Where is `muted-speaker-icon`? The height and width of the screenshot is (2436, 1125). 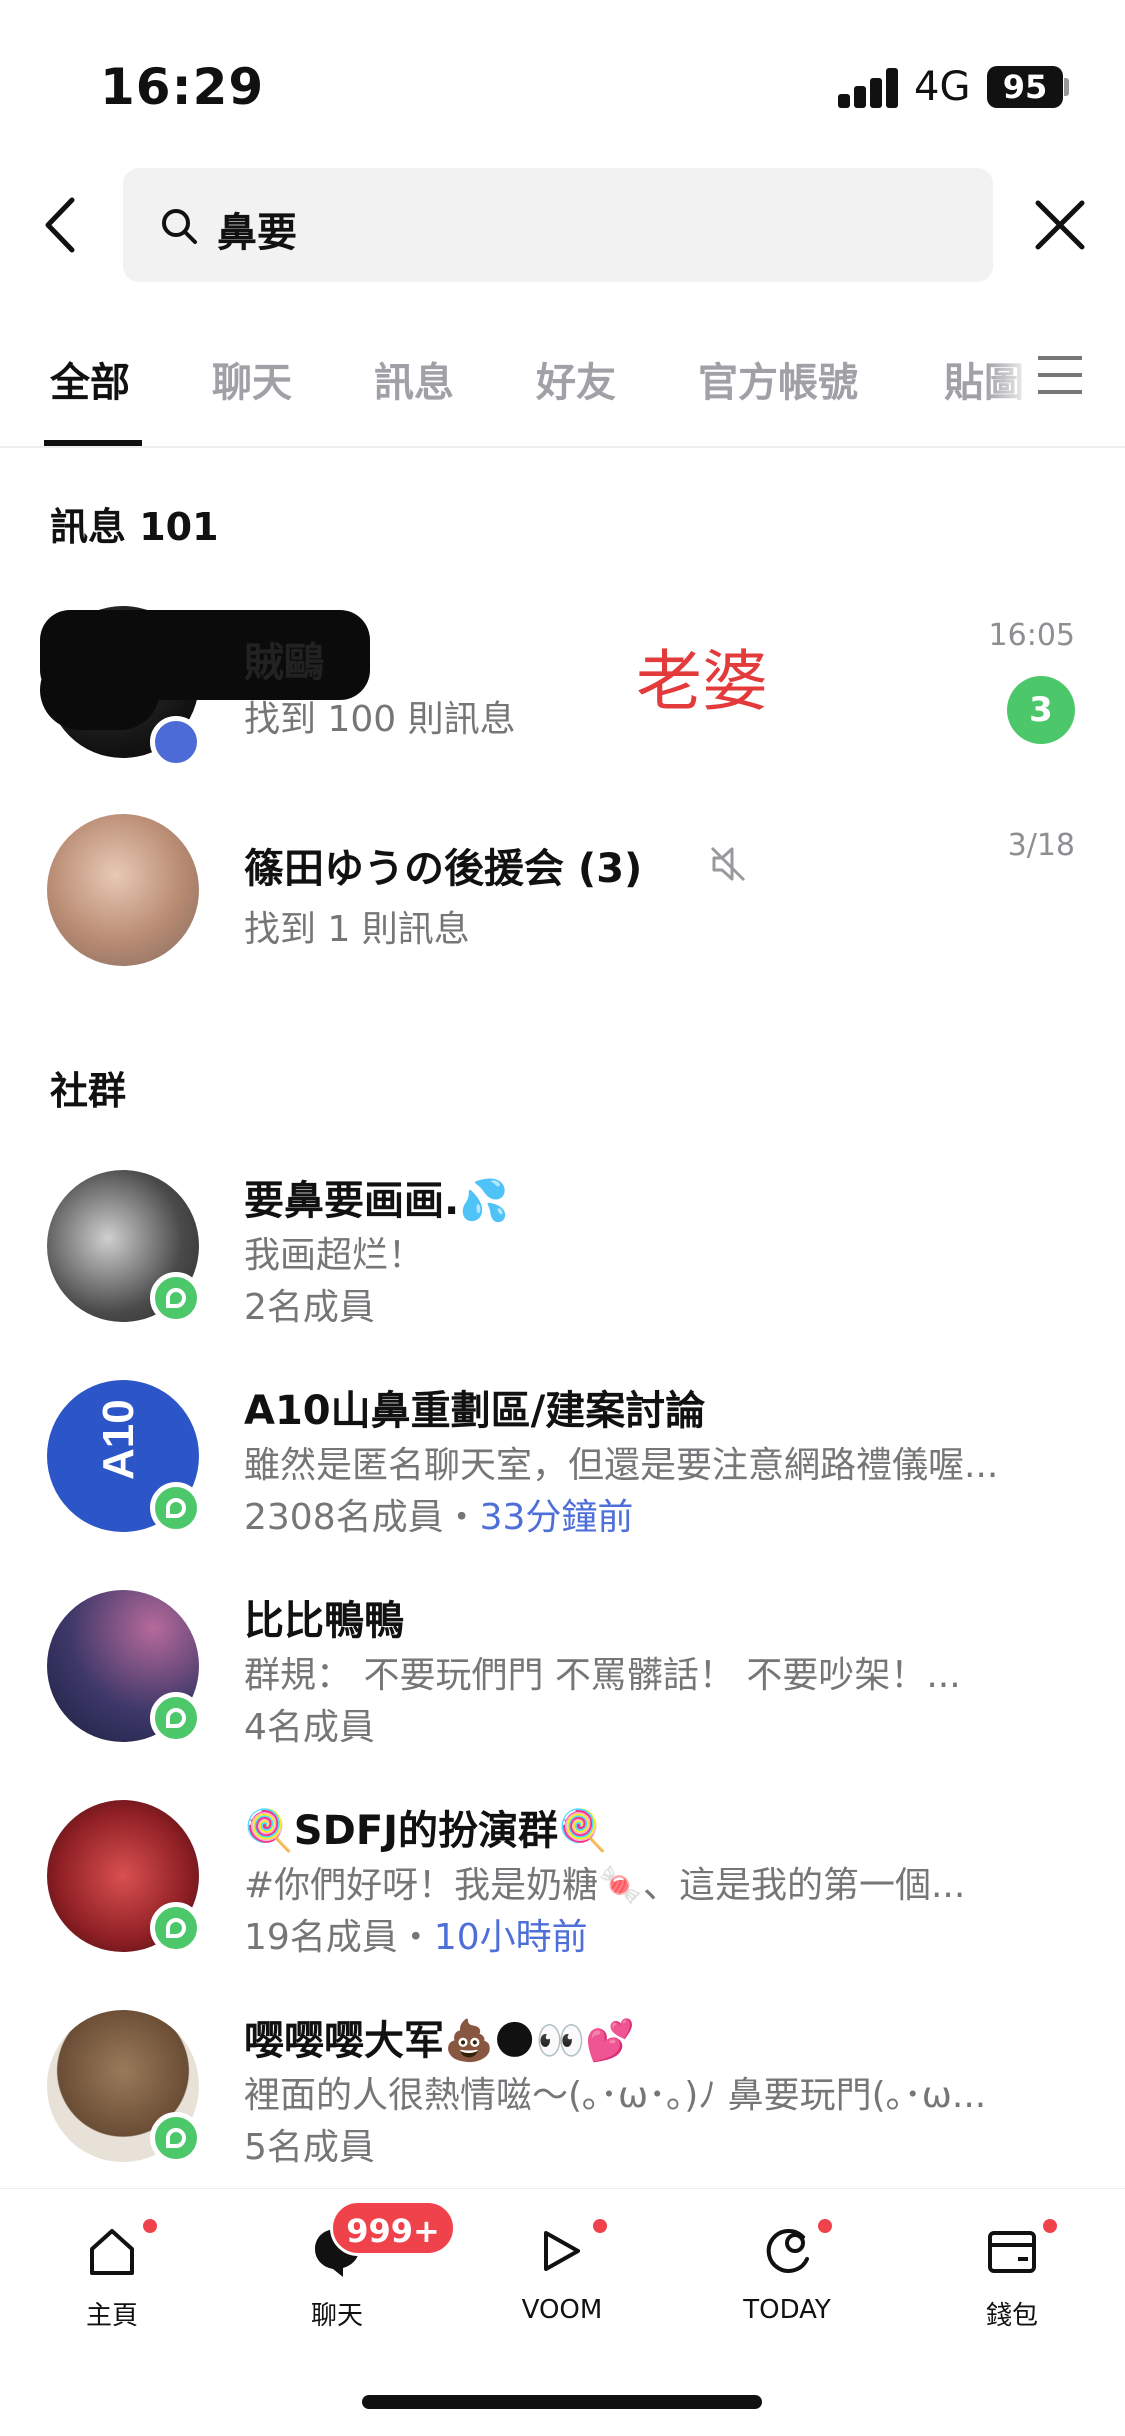 muted-speaker-icon is located at coordinates (728, 864).